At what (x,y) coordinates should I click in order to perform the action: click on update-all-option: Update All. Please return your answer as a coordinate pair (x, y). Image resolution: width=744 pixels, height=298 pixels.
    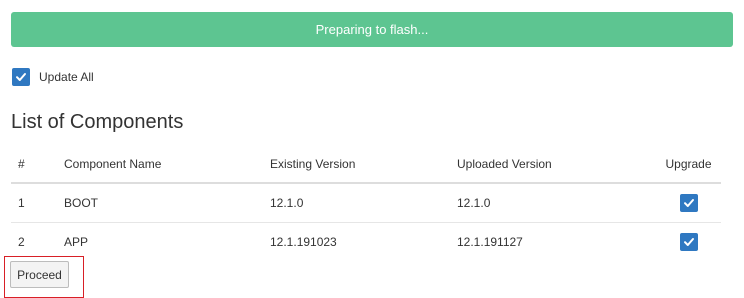
    Looking at the image, I should click on (53, 77).